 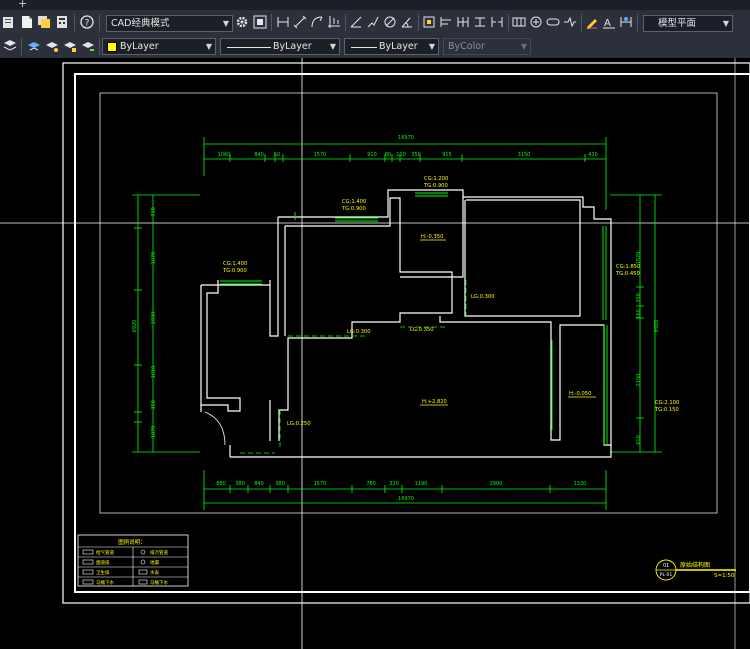 I want to click on dim-ordinate-icon, so click(x=334, y=22).